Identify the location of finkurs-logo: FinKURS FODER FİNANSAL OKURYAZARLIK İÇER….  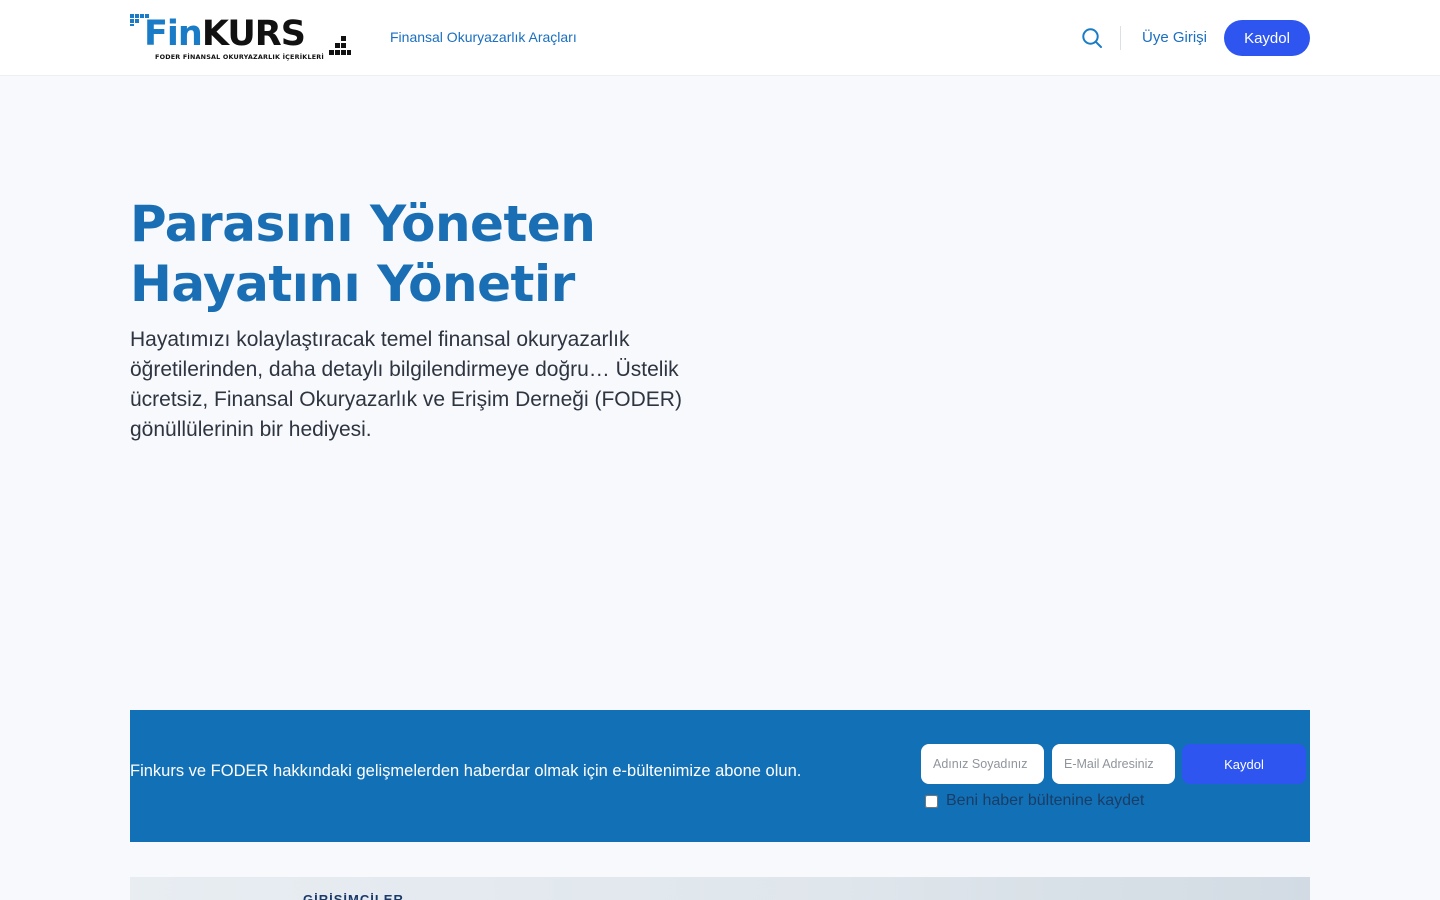
(241, 38).